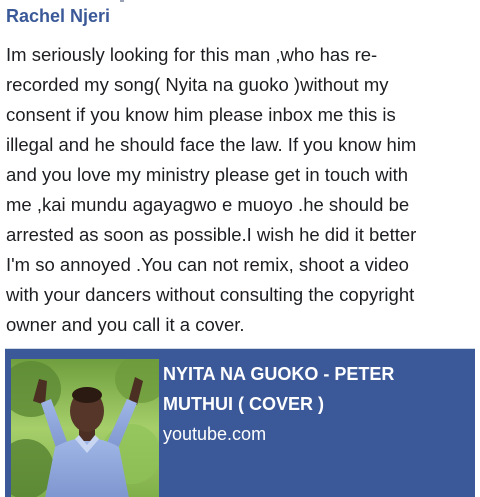  Describe the element at coordinates (58, 16) in the screenshot. I see `post-author-name: Rachel Njeri` at that location.